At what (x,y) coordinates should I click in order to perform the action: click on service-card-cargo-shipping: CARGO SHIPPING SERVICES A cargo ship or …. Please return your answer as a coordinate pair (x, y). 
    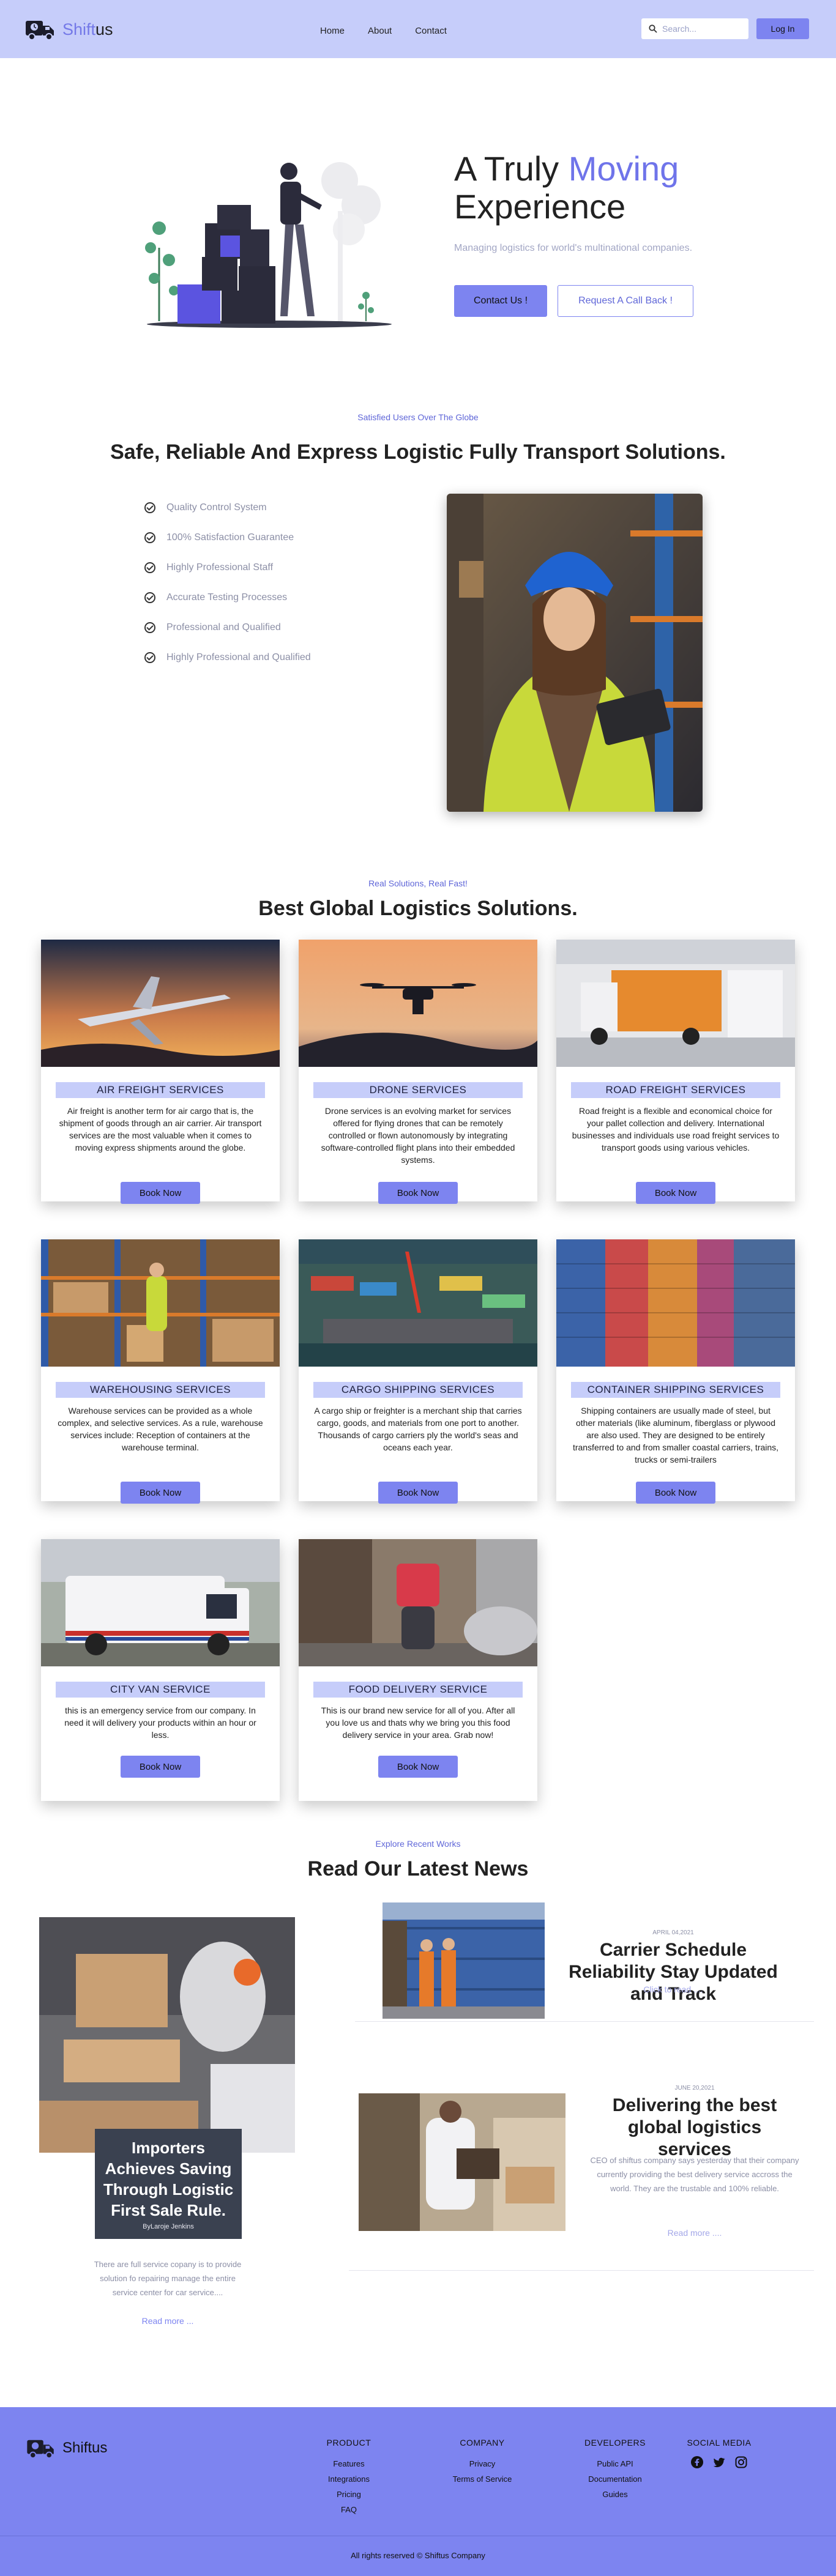
    Looking at the image, I should click on (418, 1371).